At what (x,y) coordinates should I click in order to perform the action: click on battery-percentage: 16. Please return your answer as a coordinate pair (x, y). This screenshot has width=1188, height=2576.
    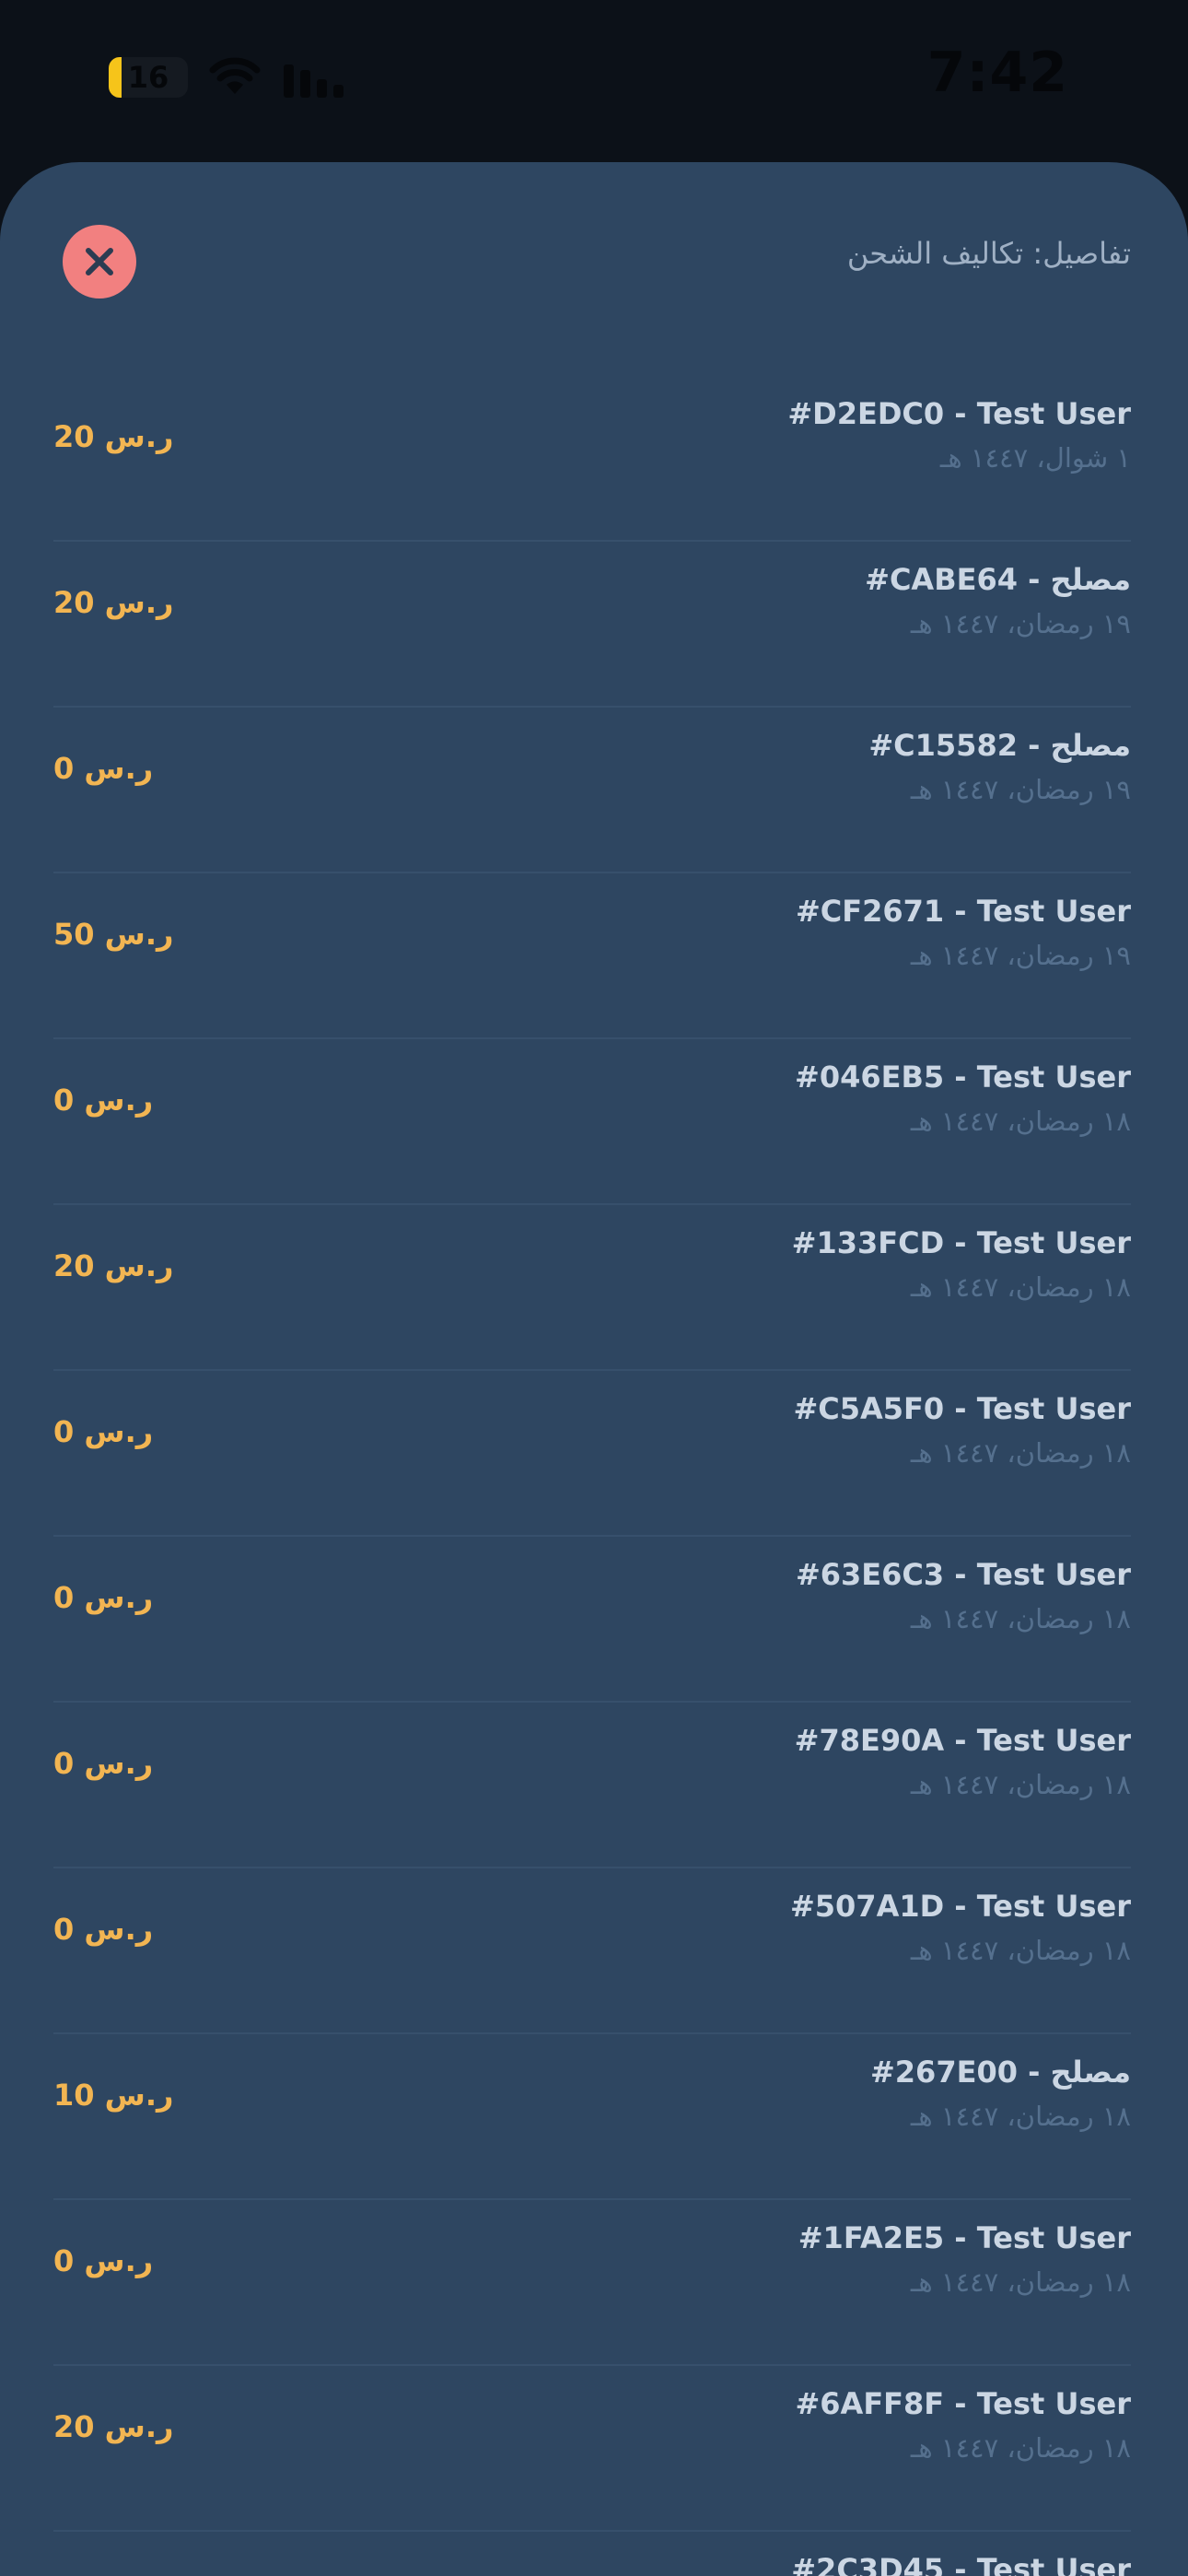
    Looking at the image, I should click on (148, 77).